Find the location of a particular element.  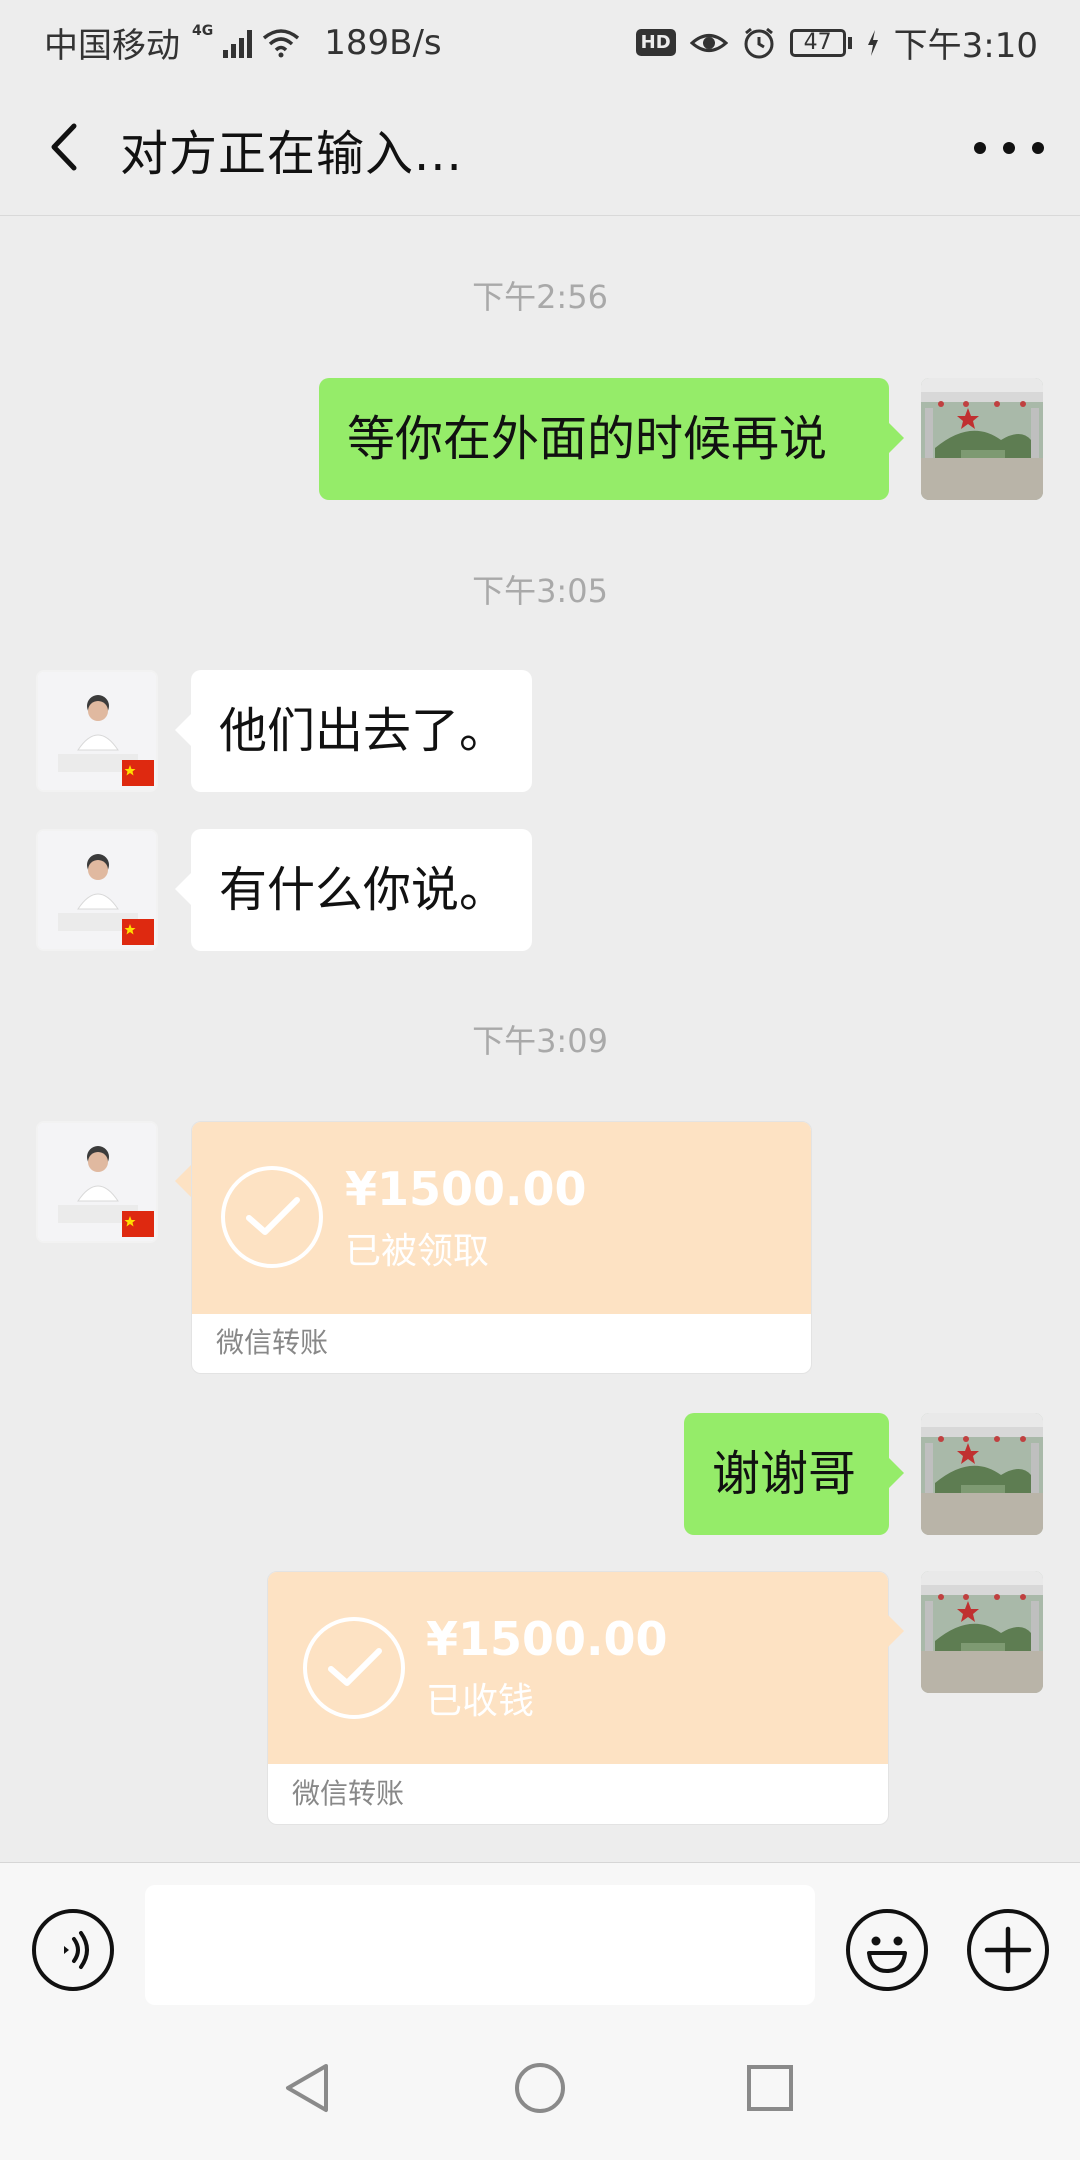

input-bar is located at coordinates (540, 1937).